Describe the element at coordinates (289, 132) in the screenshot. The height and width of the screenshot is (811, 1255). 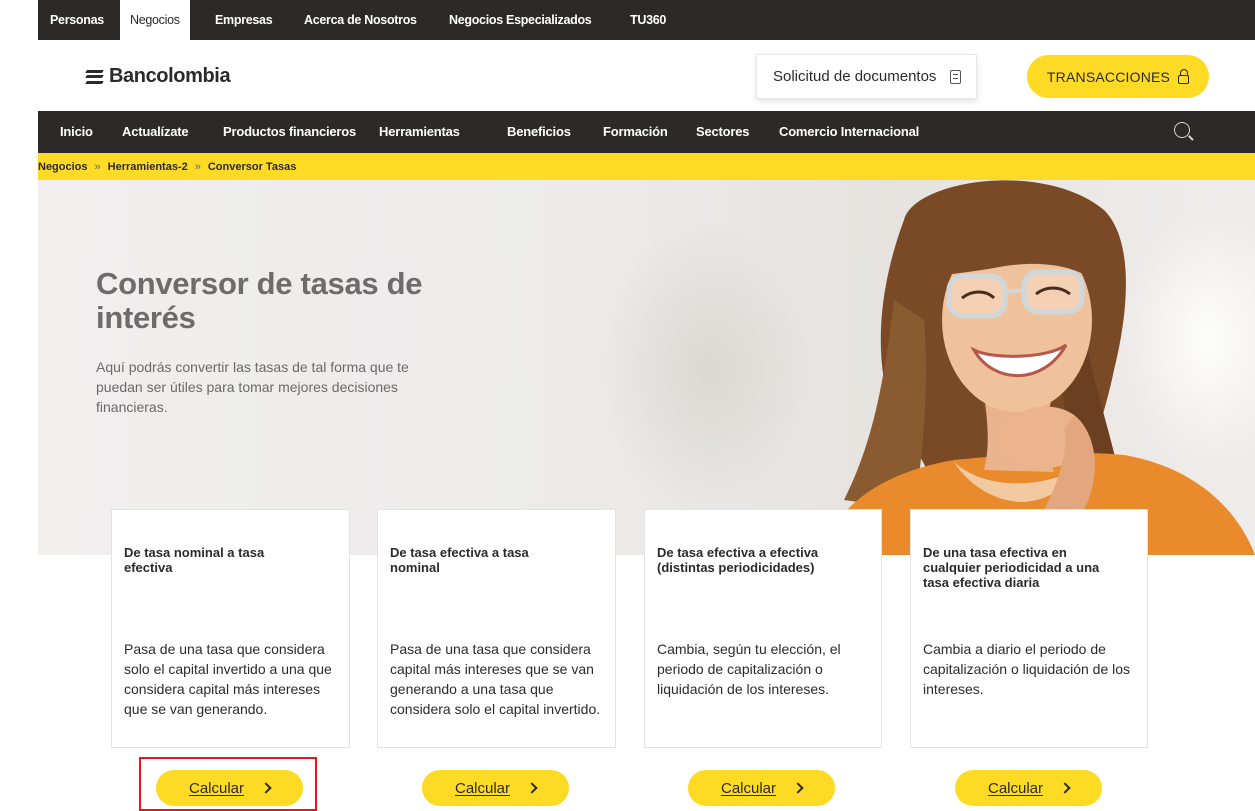
I see `nav-productos: Productos financieros` at that location.